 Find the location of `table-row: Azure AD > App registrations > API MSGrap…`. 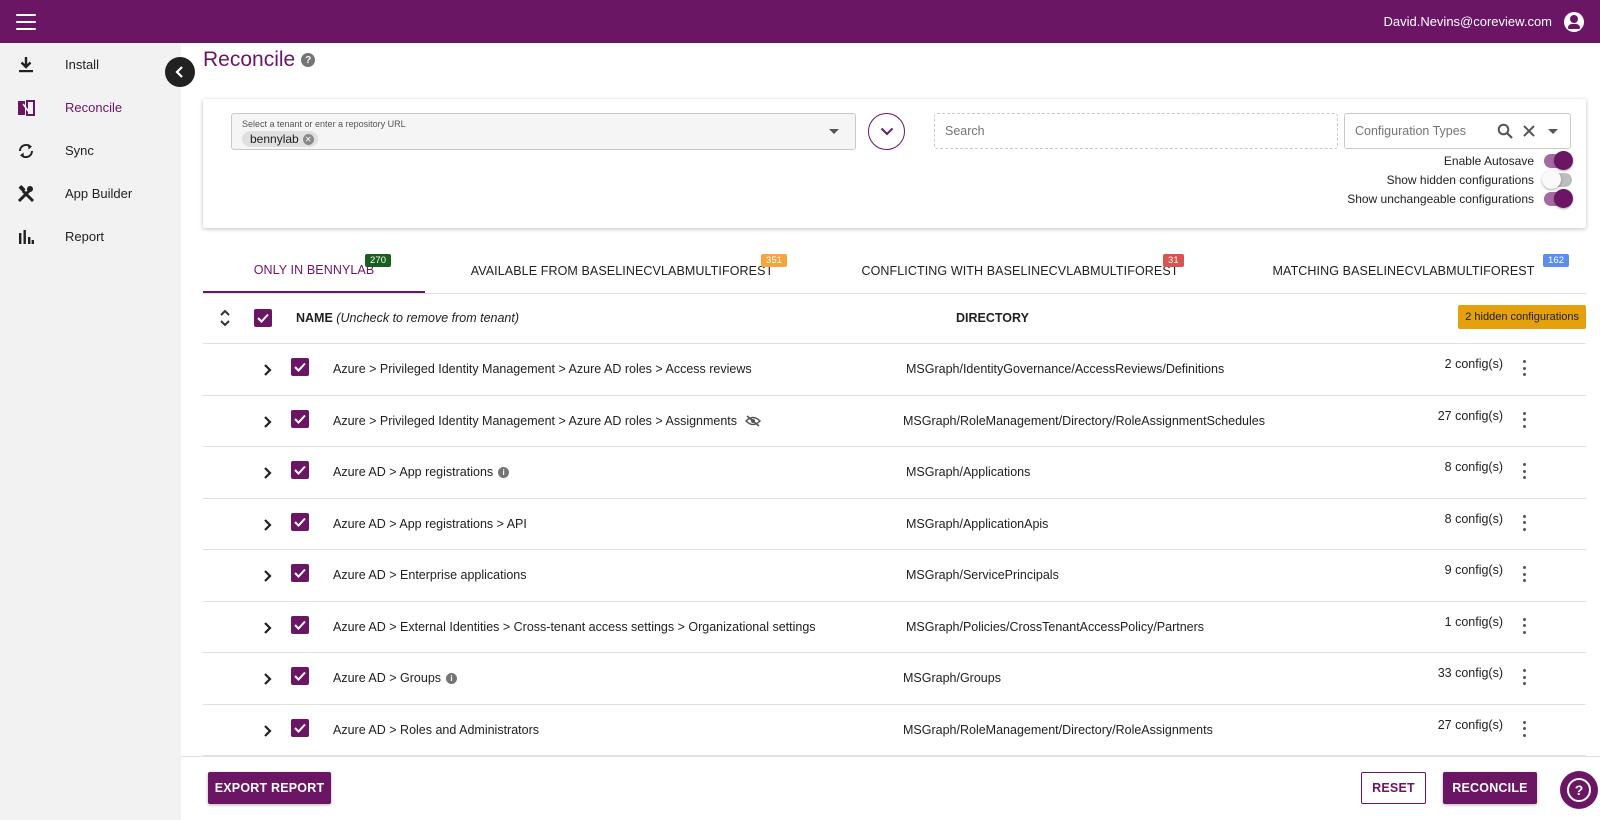

table-row: Azure AD > App registrations > API MSGrap… is located at coordinates (894, 524).